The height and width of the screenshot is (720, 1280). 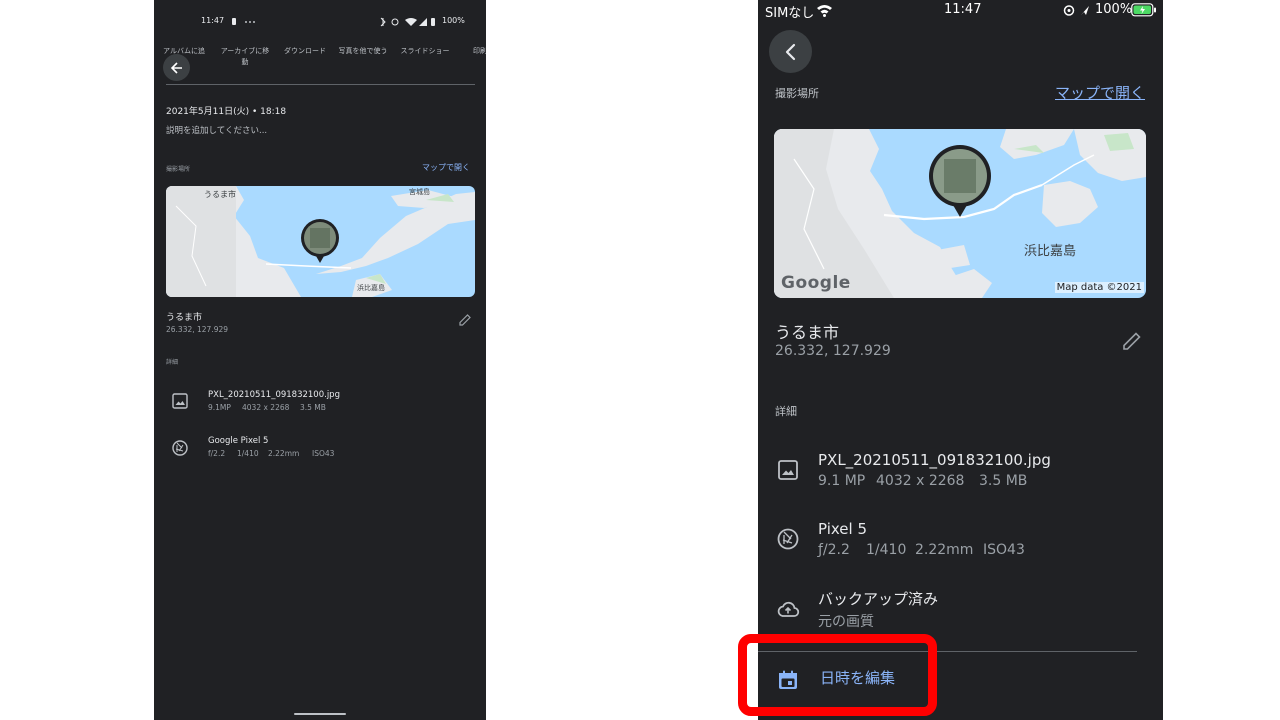 I want to click on arrow-left-icon, so click(x=176, y=67).